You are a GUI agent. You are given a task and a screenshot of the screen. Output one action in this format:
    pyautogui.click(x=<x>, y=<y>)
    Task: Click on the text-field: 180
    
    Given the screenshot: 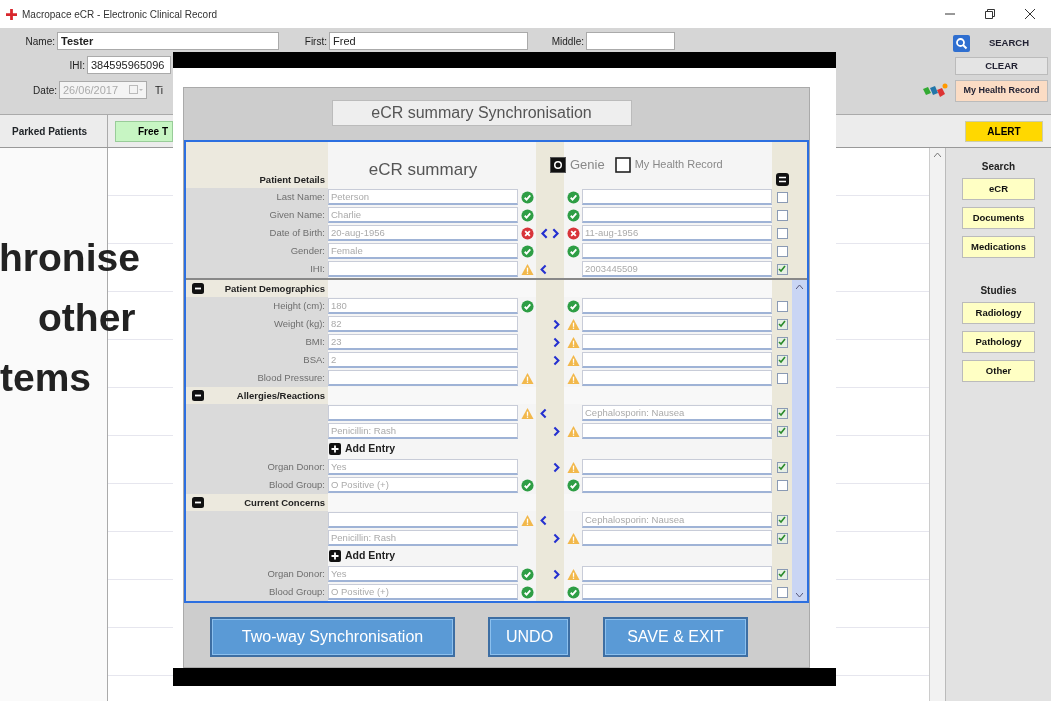 What is the action you would take?
    pyautogui.click(x=423, y=306)
    